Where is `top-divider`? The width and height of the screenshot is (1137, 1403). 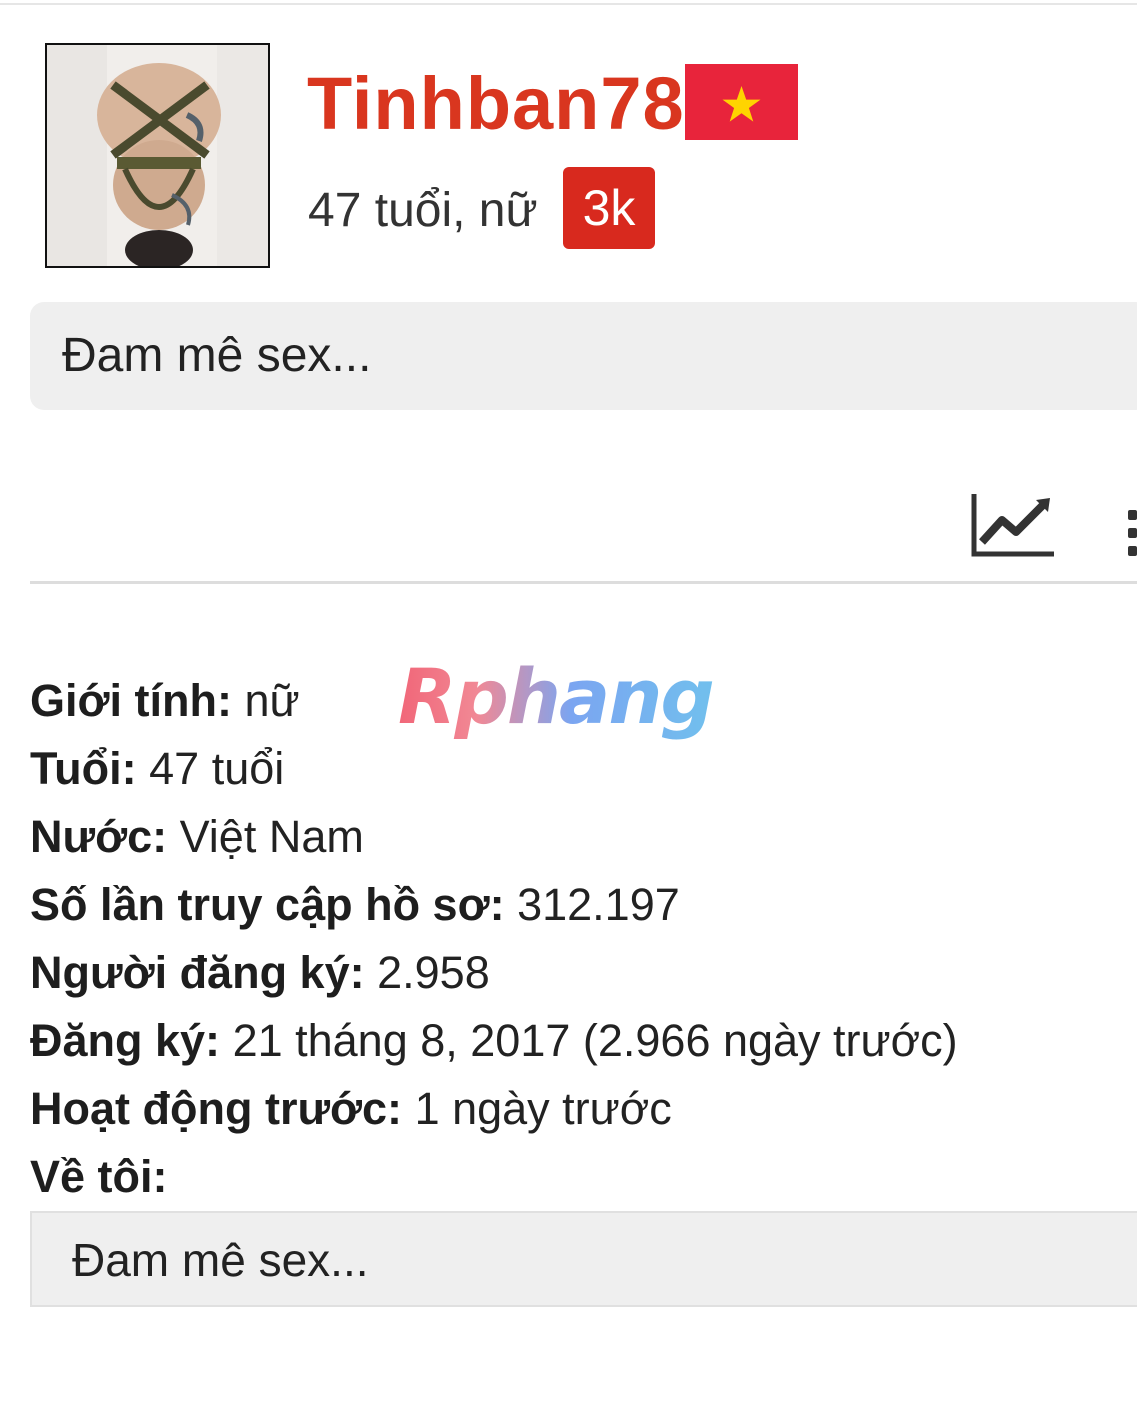
top-divider is located at coordinates (568, 4).